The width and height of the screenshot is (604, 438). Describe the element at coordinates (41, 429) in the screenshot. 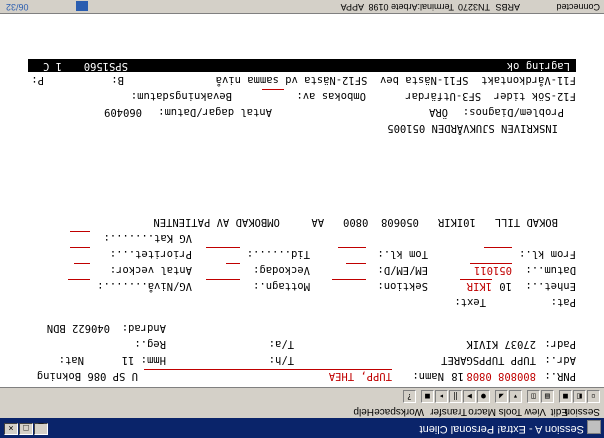

I see `minimize-button: _` at that location.